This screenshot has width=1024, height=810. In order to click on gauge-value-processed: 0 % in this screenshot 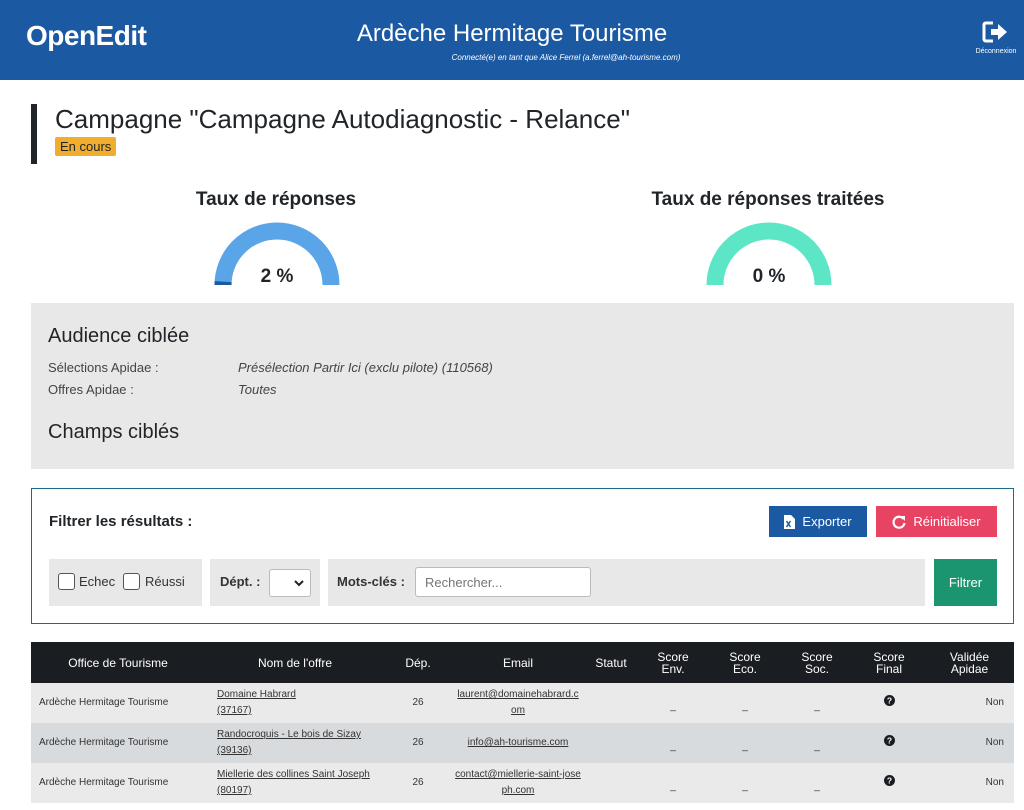, I will do `click(769, 276)`.